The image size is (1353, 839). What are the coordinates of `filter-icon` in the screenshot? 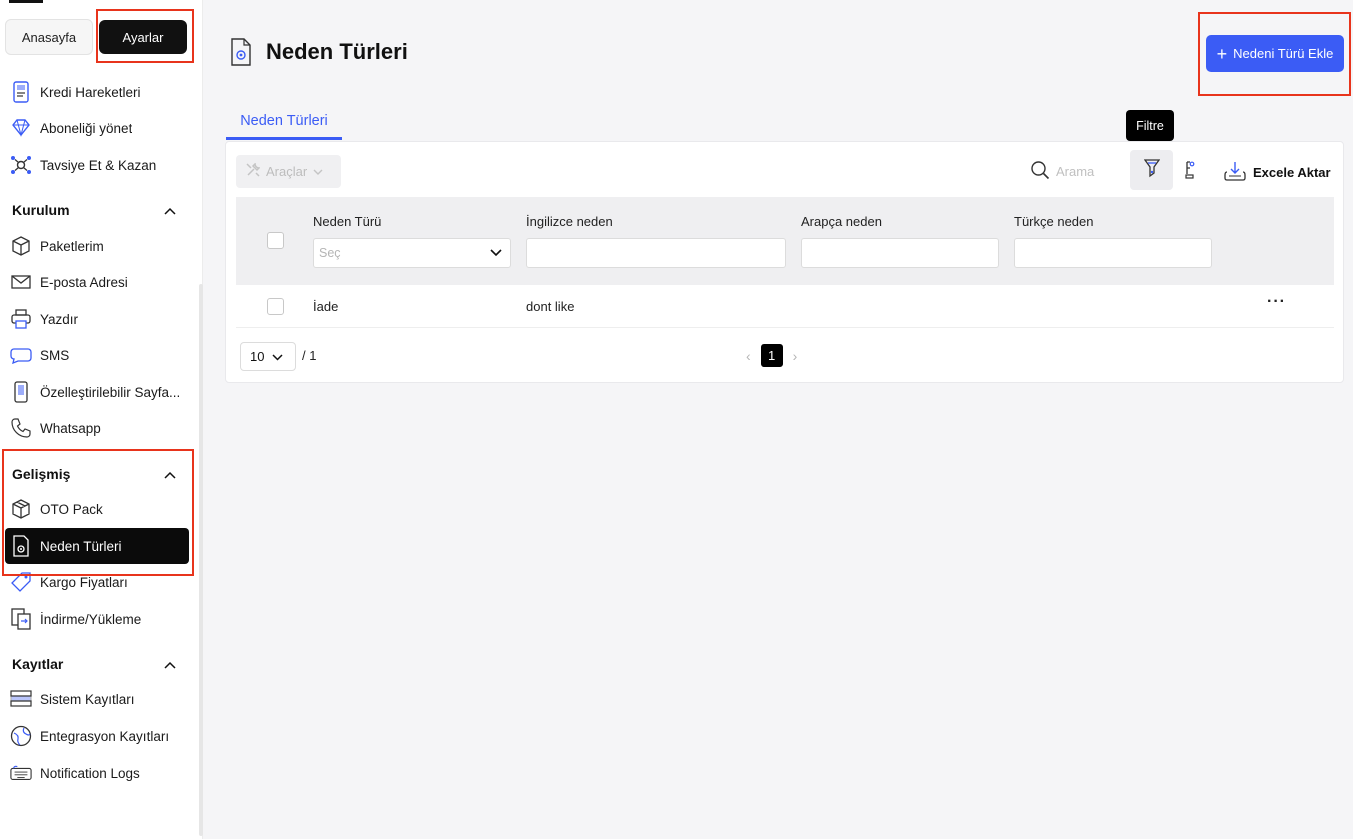 It's located at (1151, 170).